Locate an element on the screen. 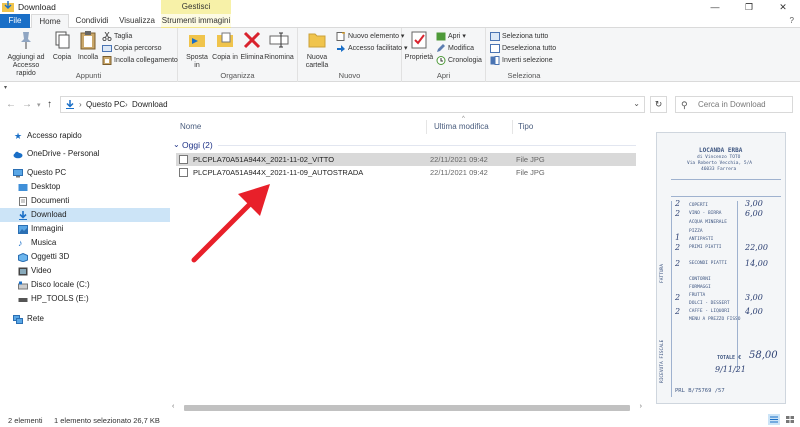  nav-label: OneDrive - Personal is located at coordinates (63, 153).